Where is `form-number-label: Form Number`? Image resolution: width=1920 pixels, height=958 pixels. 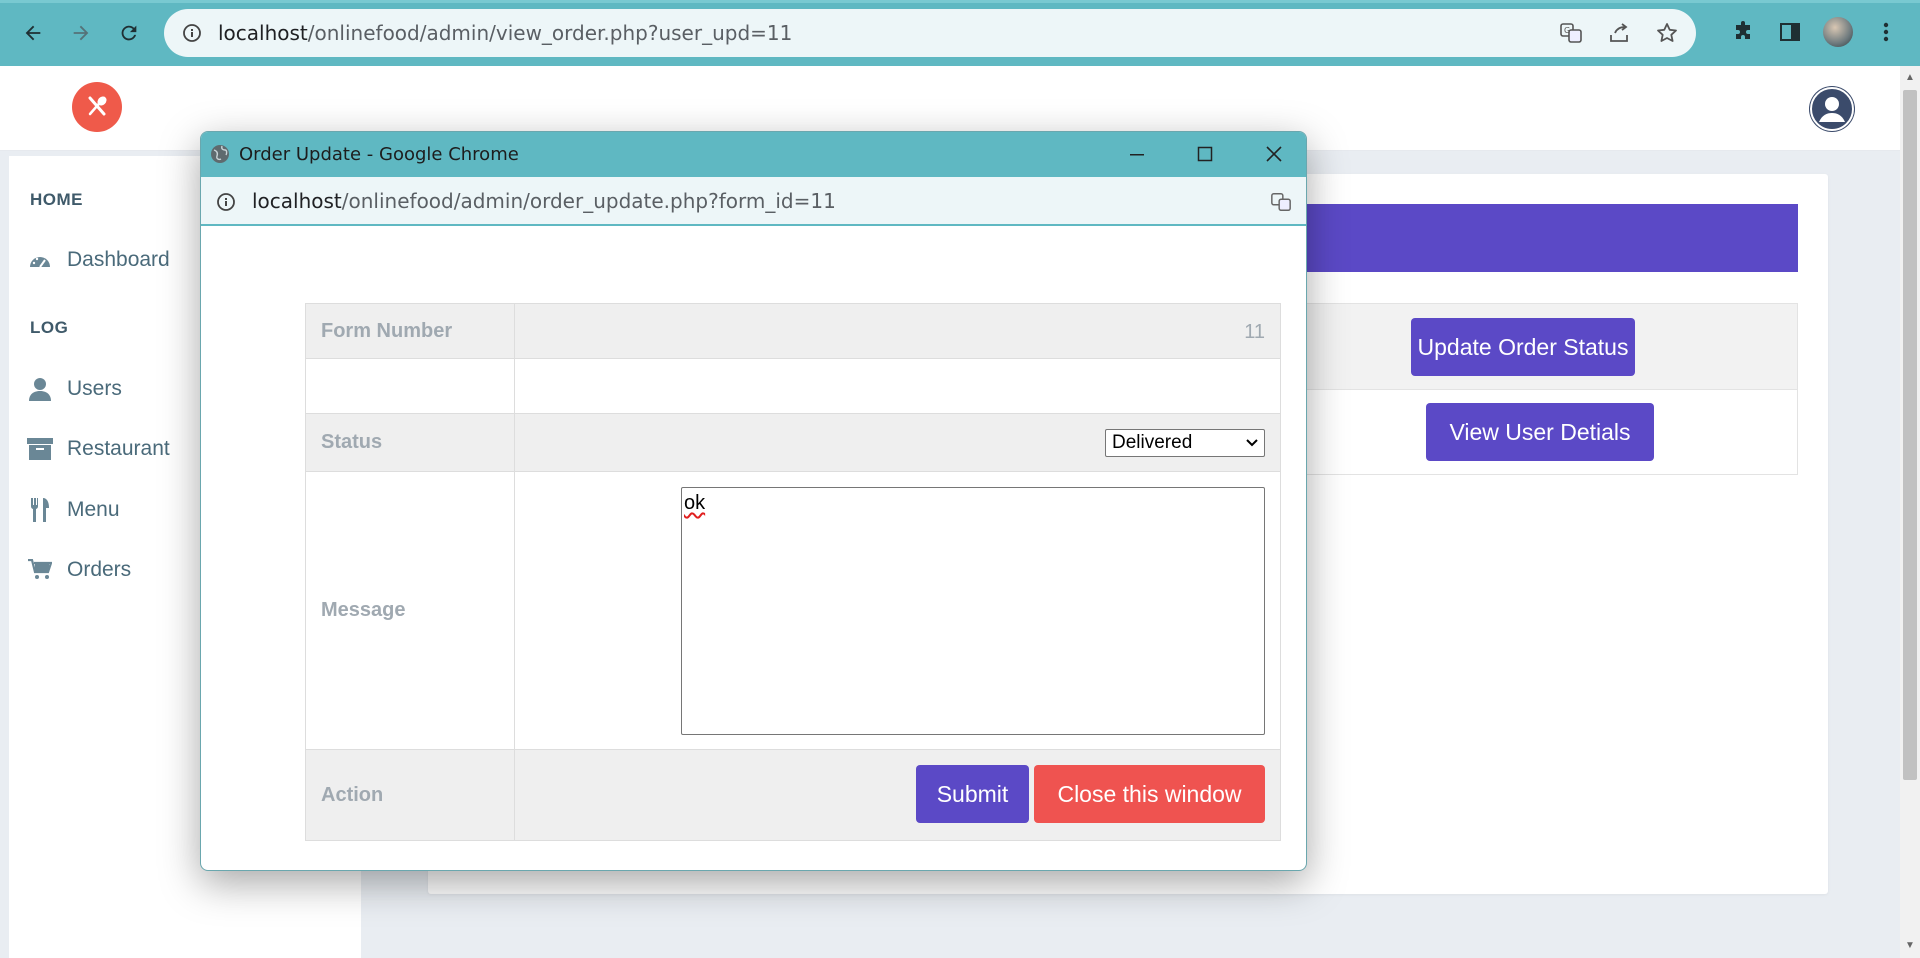
form-number-label: Form Number is located at coordinates (410, 331).